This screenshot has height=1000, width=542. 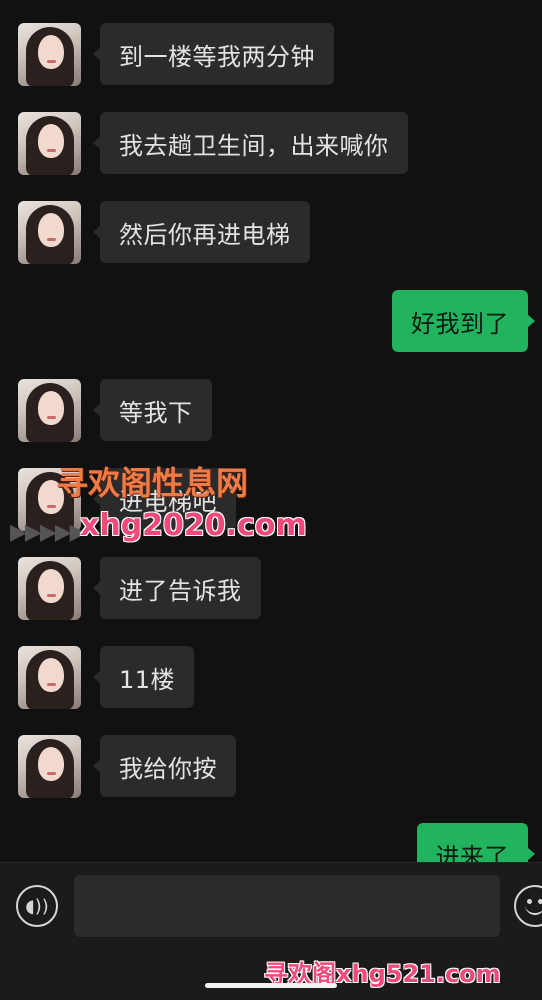 What do you see at coordinates (48, 532) in the screenshot?
I see `watermark-arrow-icon: ▶▶▶▶▶` at bounding box center [48, 532].